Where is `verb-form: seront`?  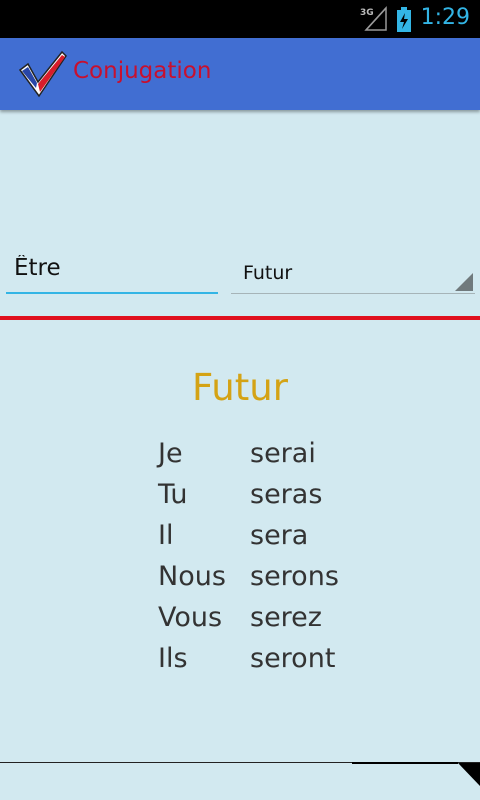 verb-form: seront is located at coordinates (293, 658).